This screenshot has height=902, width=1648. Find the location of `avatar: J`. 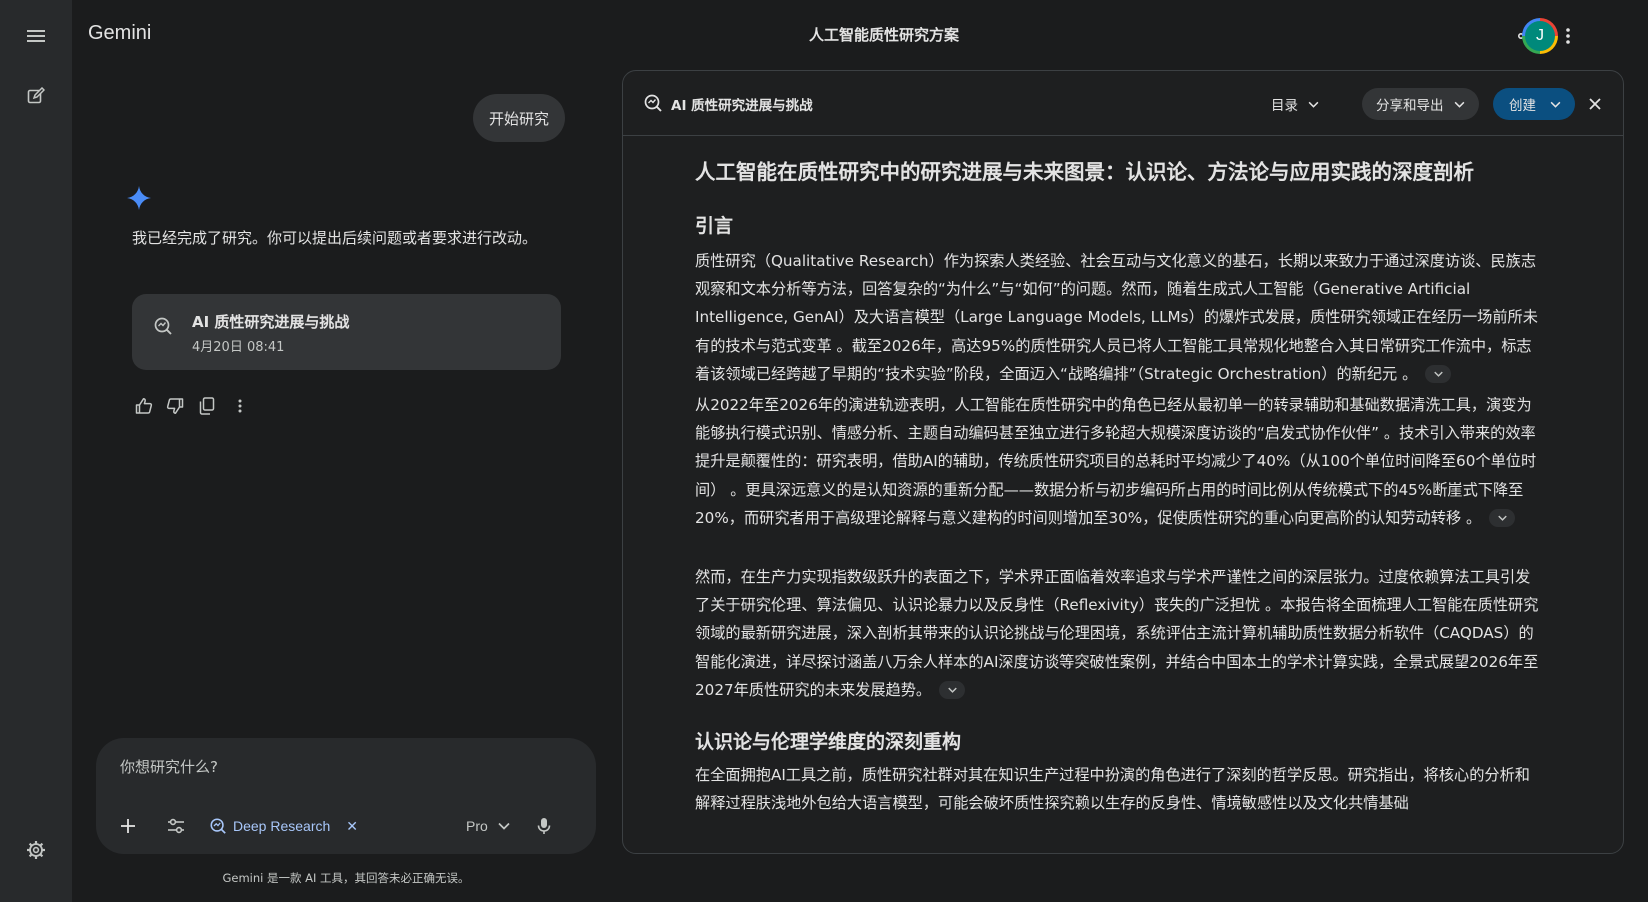

avatar: J is located at coordinates (1540, 36).